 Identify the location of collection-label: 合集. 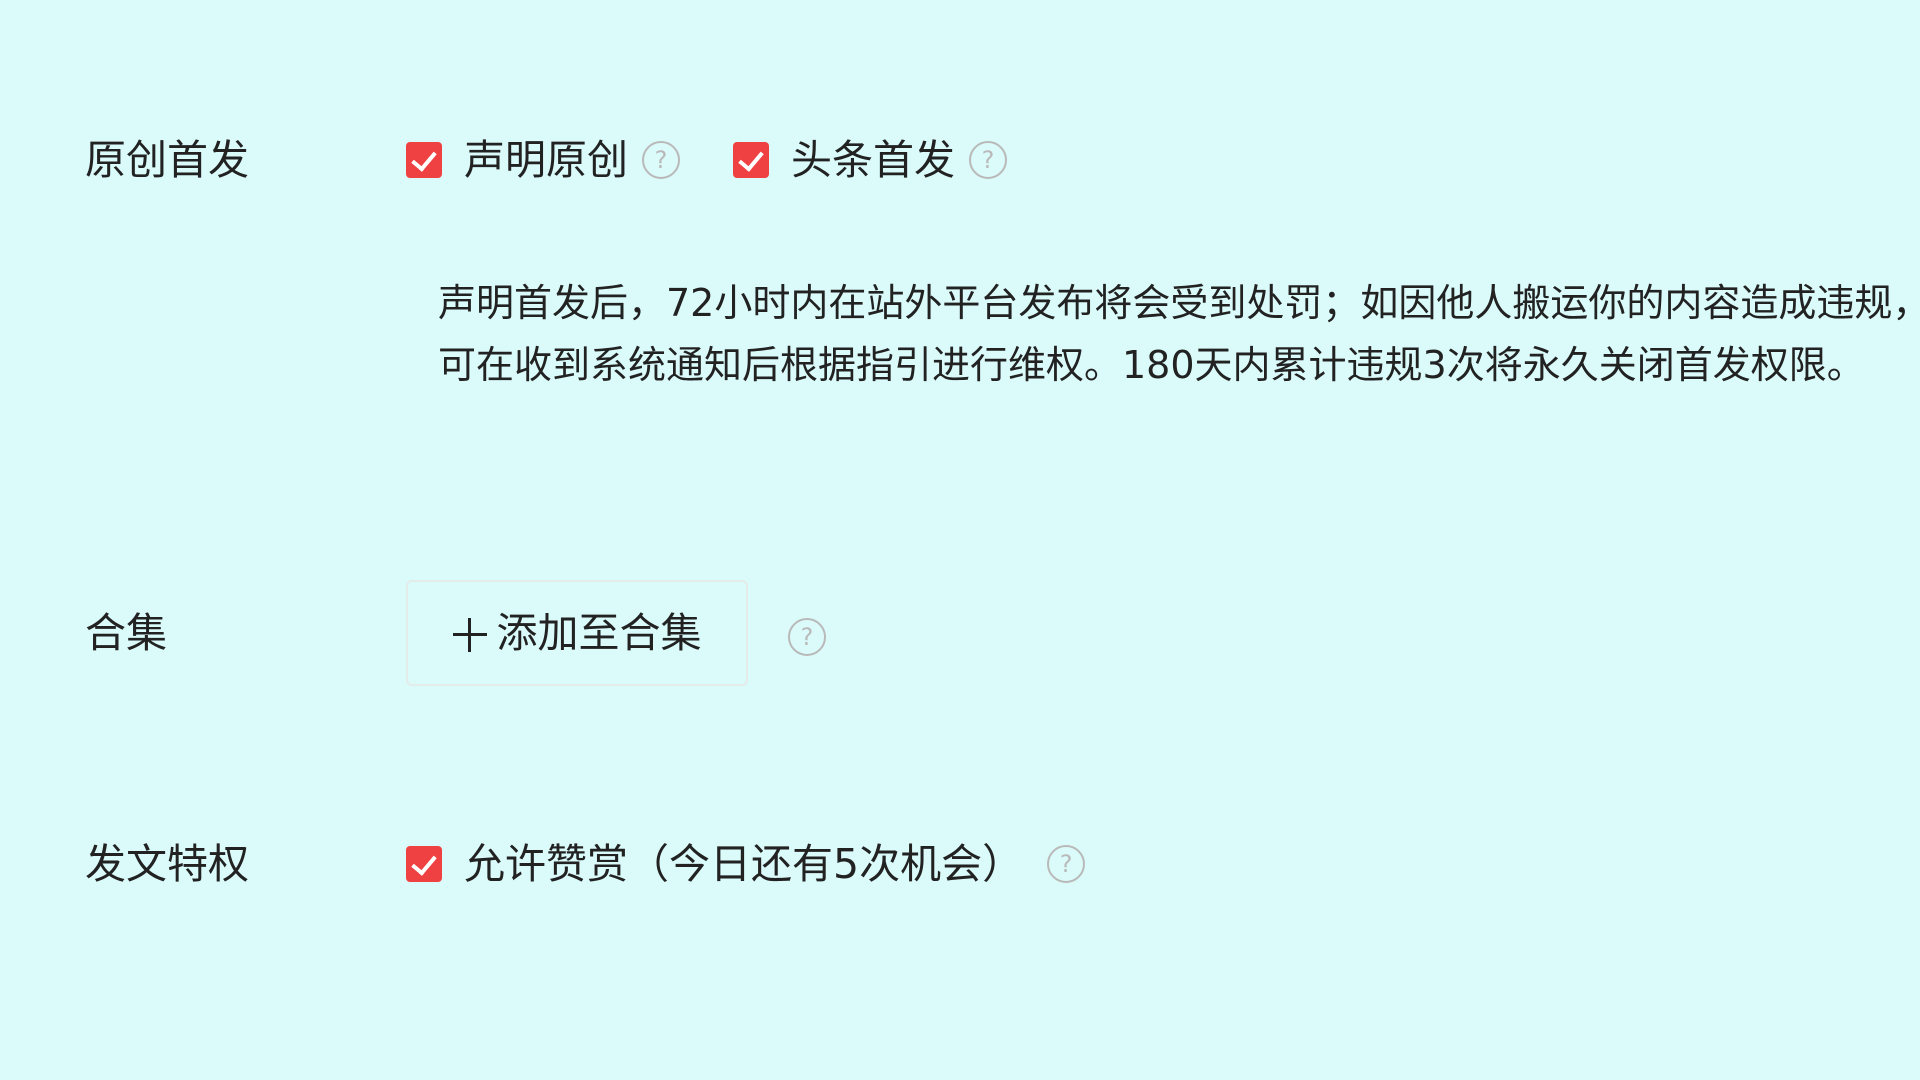
(126, 633).